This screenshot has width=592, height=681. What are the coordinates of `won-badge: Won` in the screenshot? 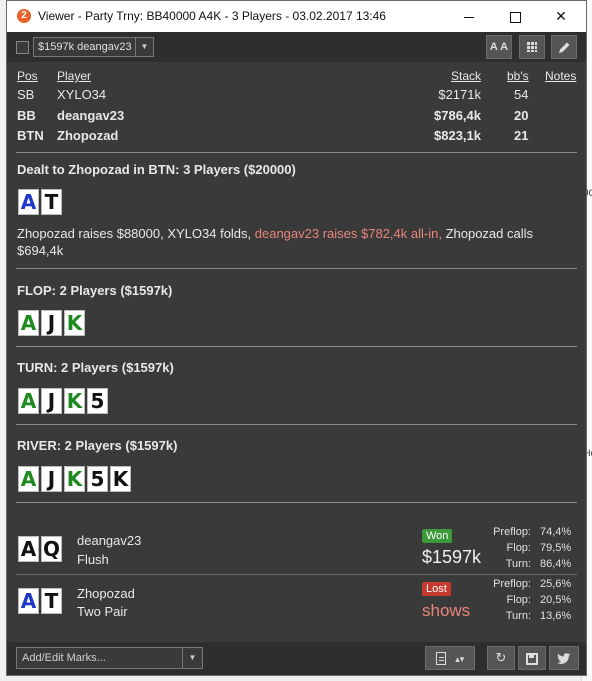 It's located at (437, 536).